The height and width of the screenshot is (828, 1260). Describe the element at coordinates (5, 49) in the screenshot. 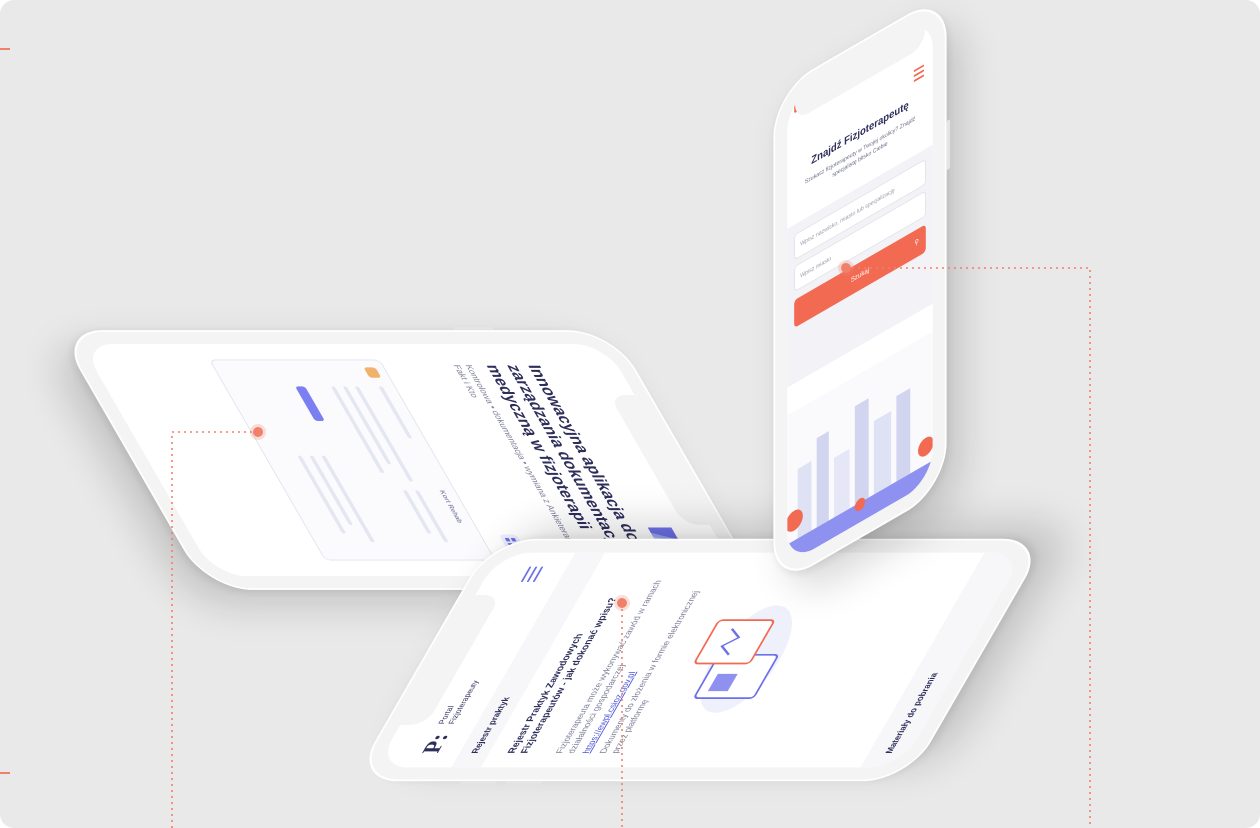

I see `edge-marker-top` at that location.